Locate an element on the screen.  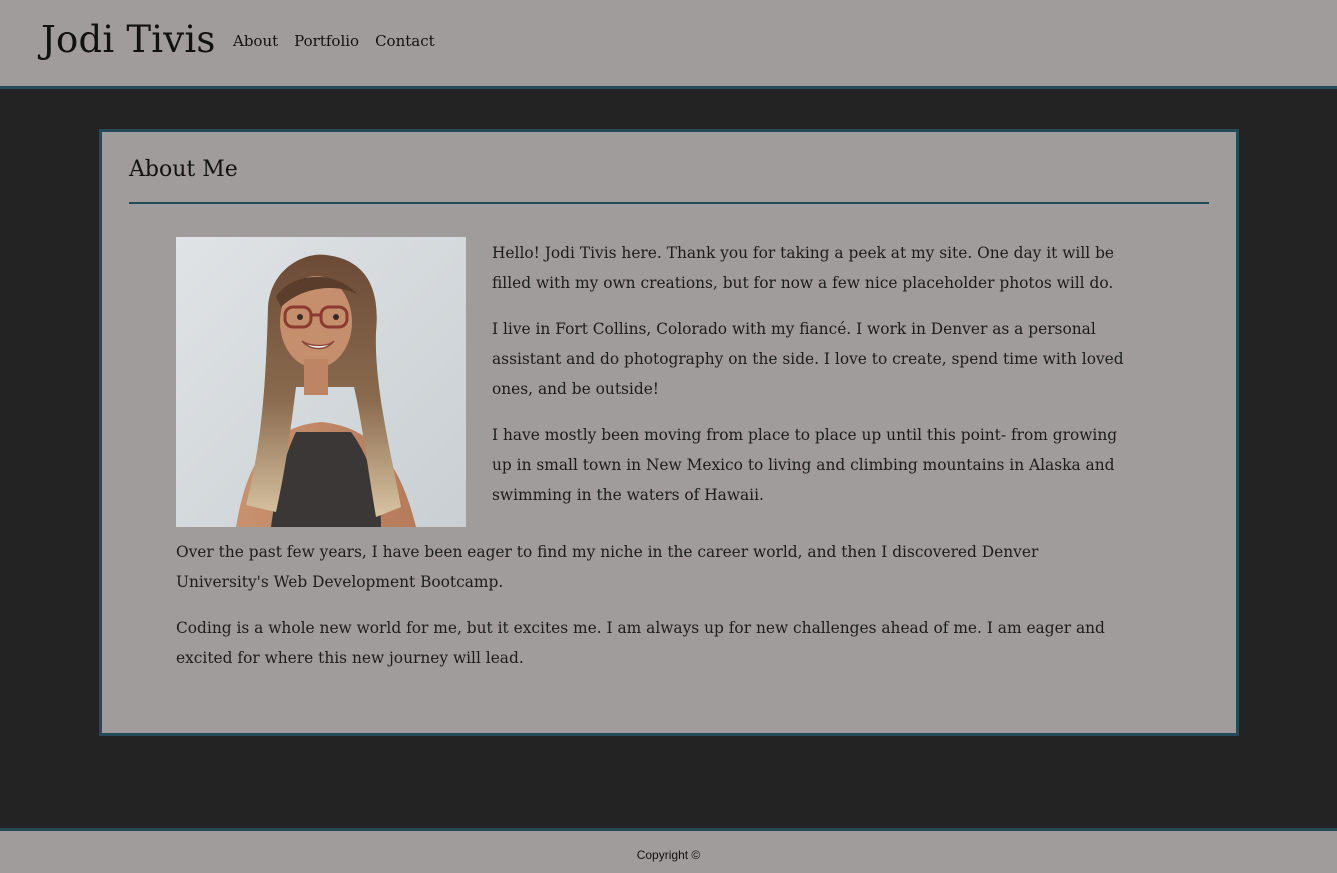
site-header: Jodi Tivis About Portfolio Contact is located at coordinates (668, 44).